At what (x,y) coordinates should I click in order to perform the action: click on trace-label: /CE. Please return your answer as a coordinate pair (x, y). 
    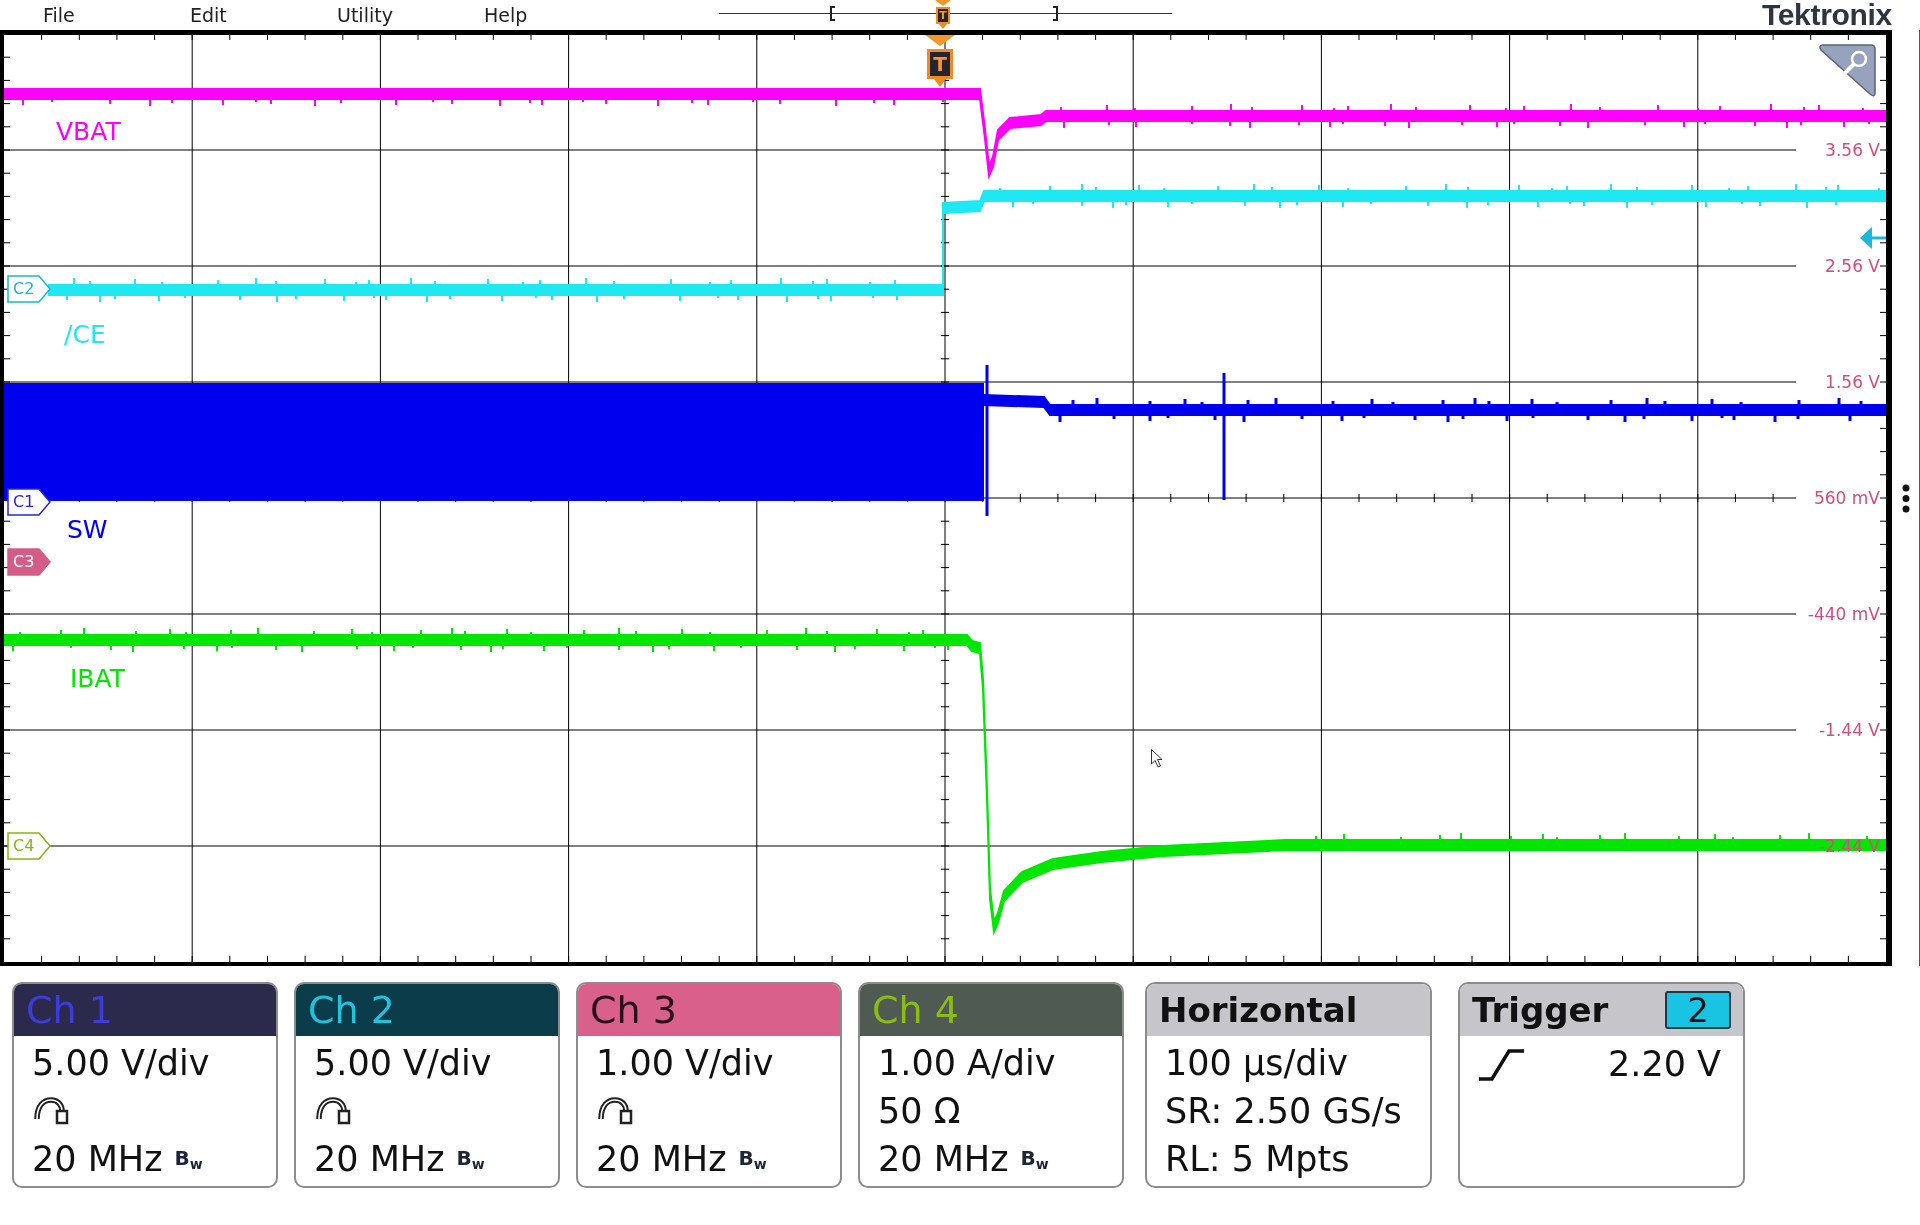
    Looking at the image, I should click on (85, 335).